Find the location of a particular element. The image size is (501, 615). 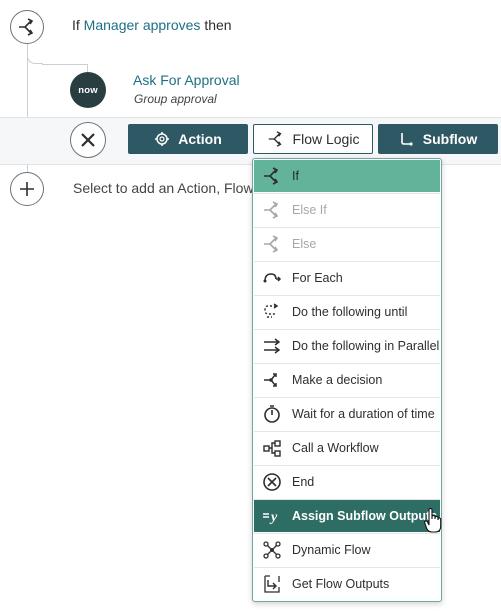

menu-item-label: Get Flow Outputs is located at coordinates (341, 584).